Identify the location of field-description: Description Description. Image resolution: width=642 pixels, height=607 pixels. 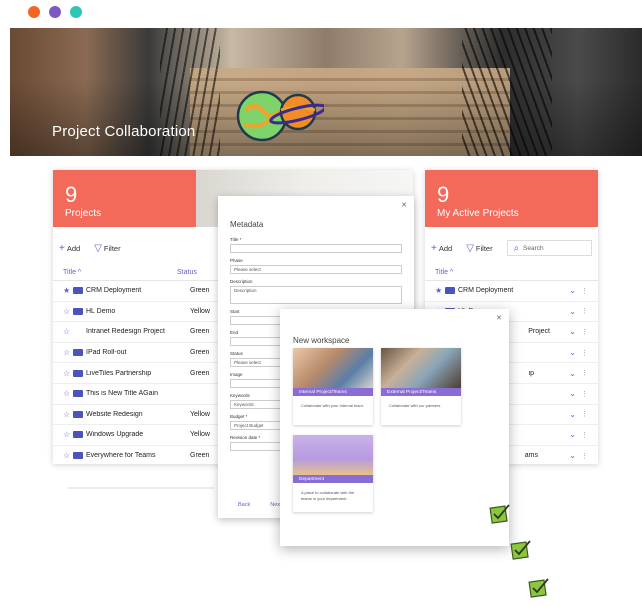
(316, 291).